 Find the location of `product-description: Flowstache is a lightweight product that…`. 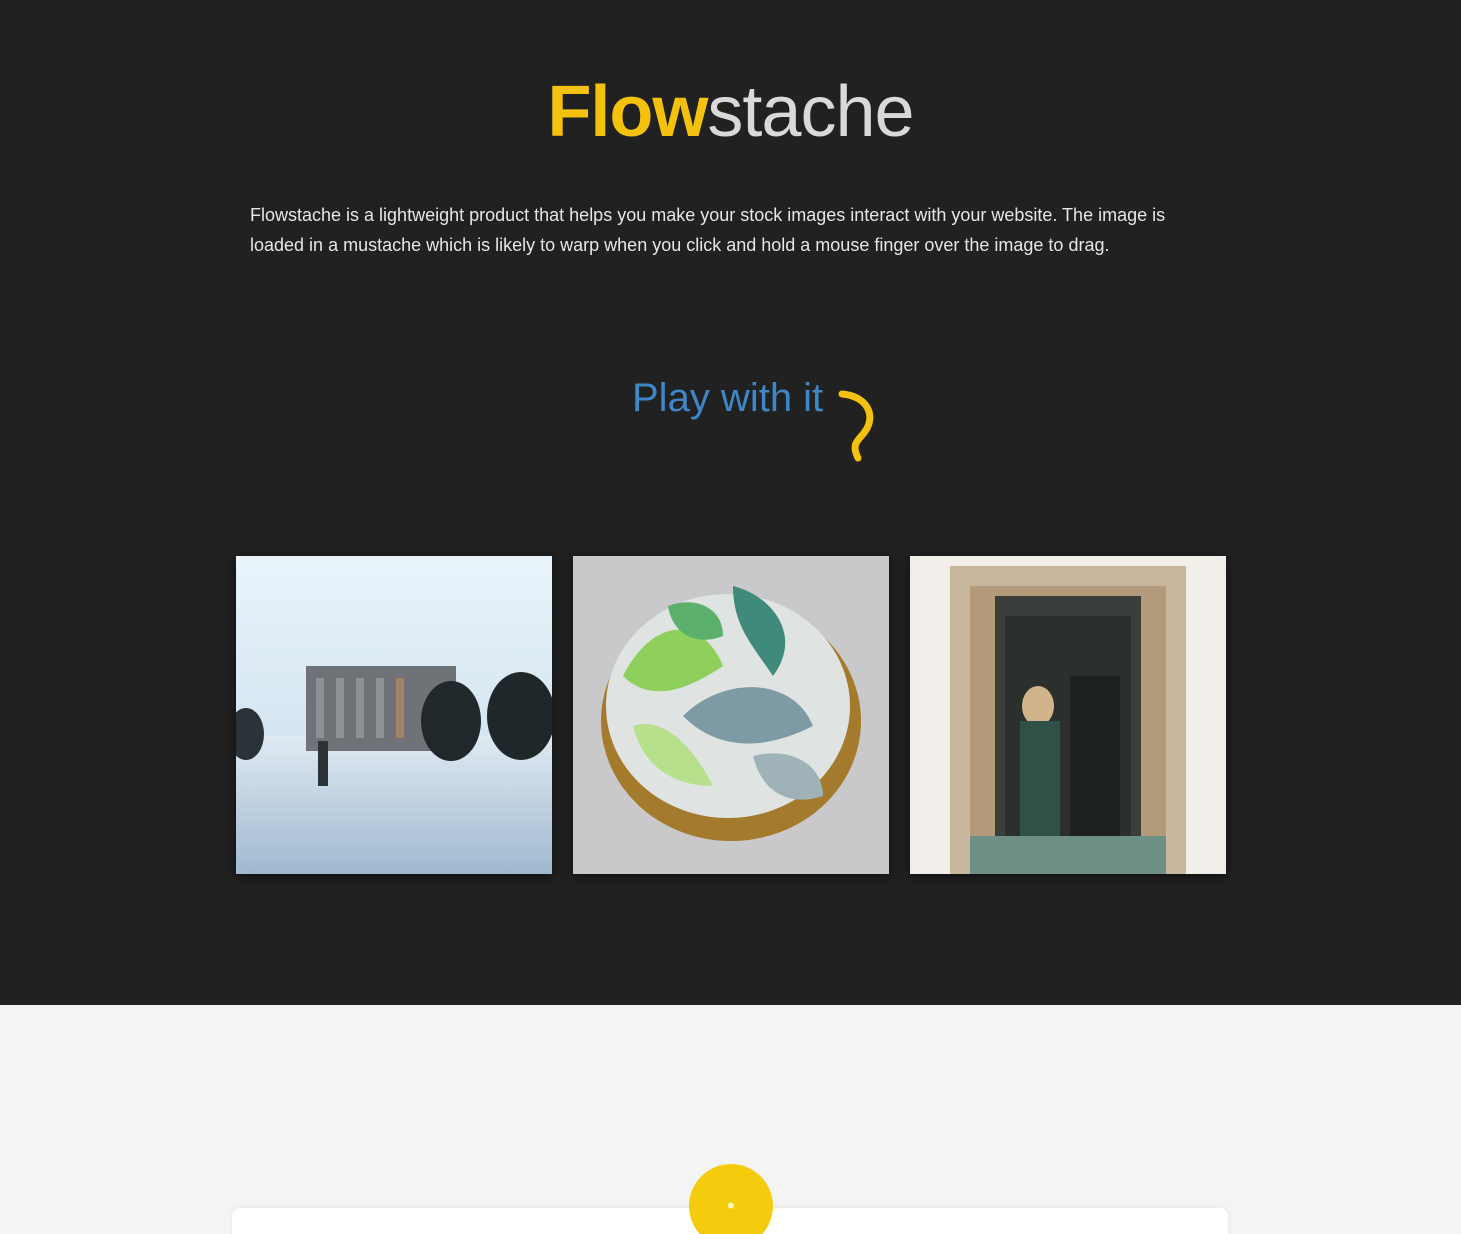

product-description: Flowstache is a lightweight product that… is located at coordinates (708, 230).